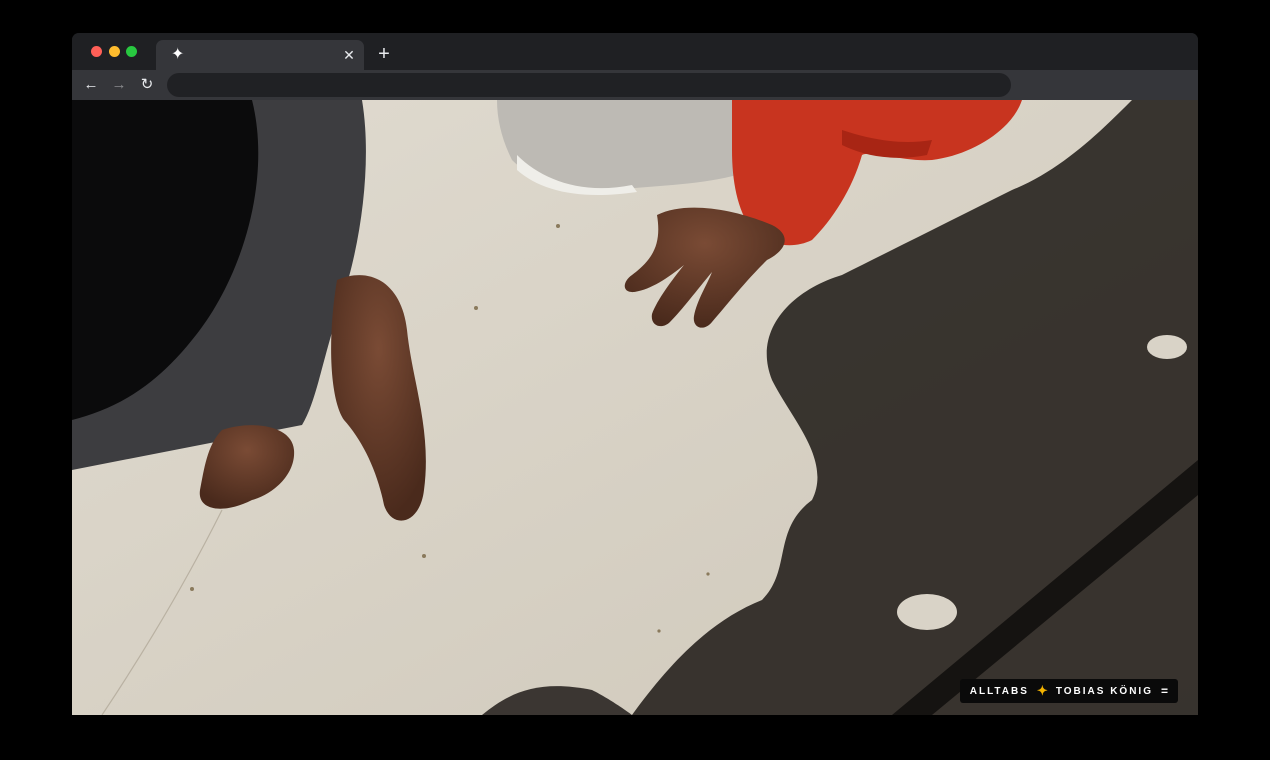  Describe the element at coordinates (589, 85) in the screenshot. I see `address-bar` at that location.